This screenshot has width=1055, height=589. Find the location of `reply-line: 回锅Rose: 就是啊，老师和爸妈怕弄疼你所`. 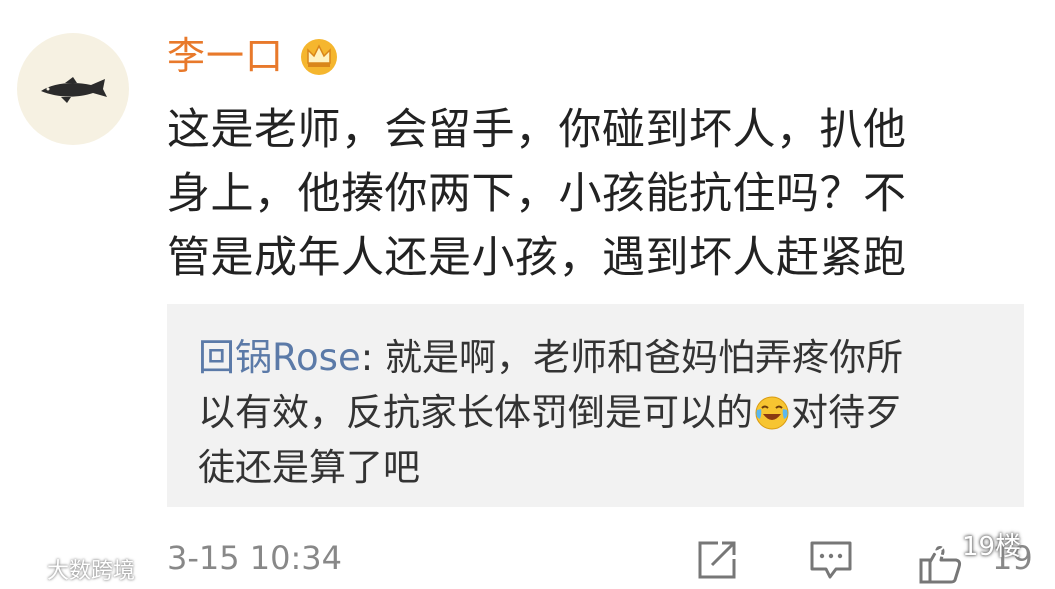

reply-line: 回锅Rose: 就是啊，老师和爸妈怕弄疼你所 is located at coordinates (598, 357).